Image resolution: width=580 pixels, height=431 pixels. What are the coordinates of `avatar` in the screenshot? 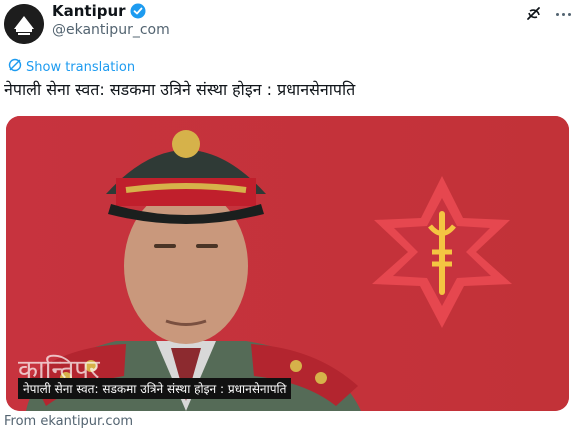 It's located at (24, 24).